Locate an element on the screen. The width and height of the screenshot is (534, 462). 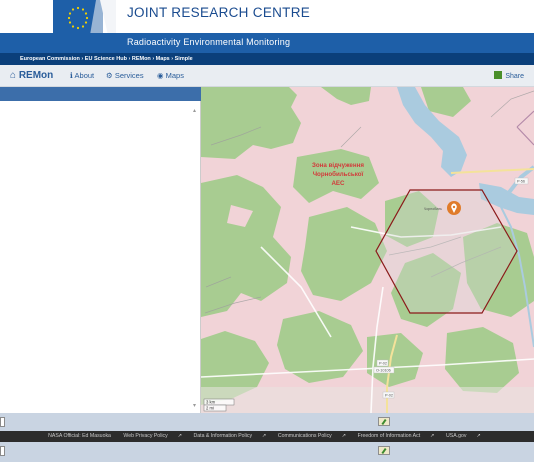
pen-icon is located at coordinates (384, 421).